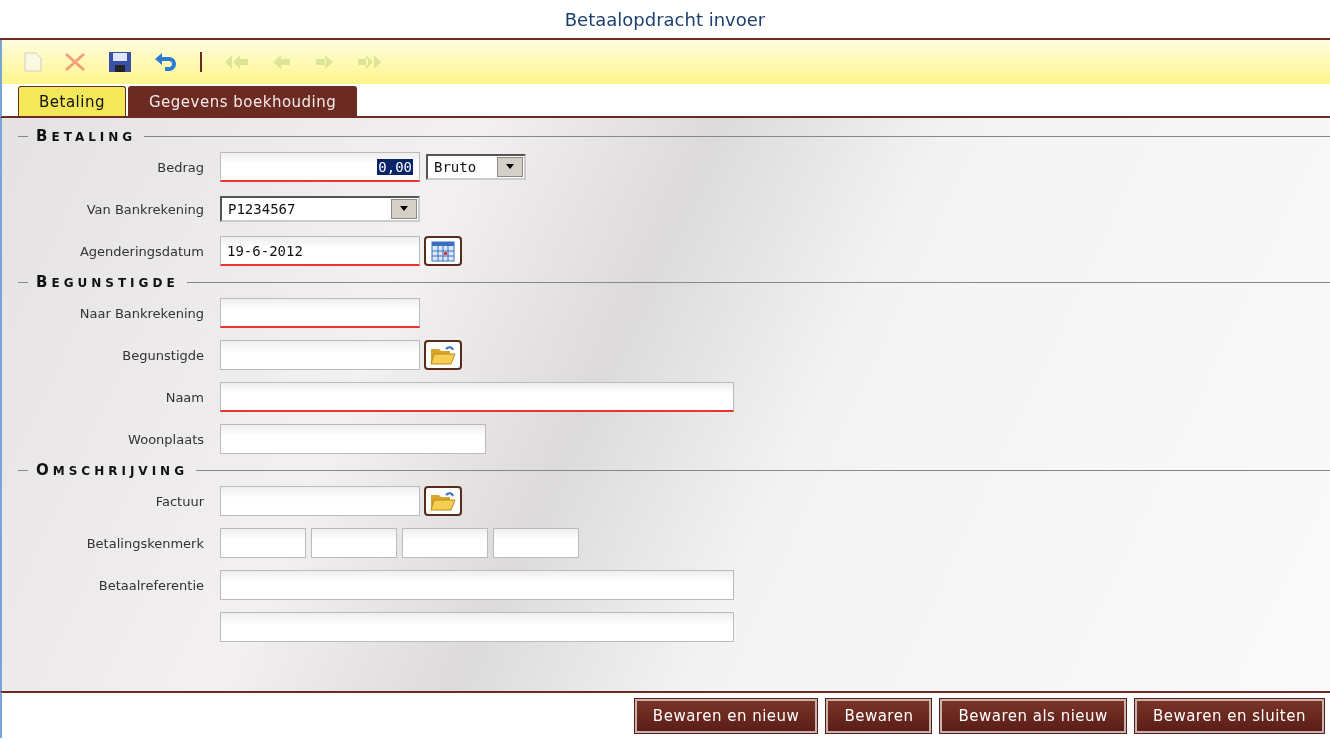 The height and width of the screenshot is (740, 1330). I want to click on field-label: Factuur, so click(179, 501).